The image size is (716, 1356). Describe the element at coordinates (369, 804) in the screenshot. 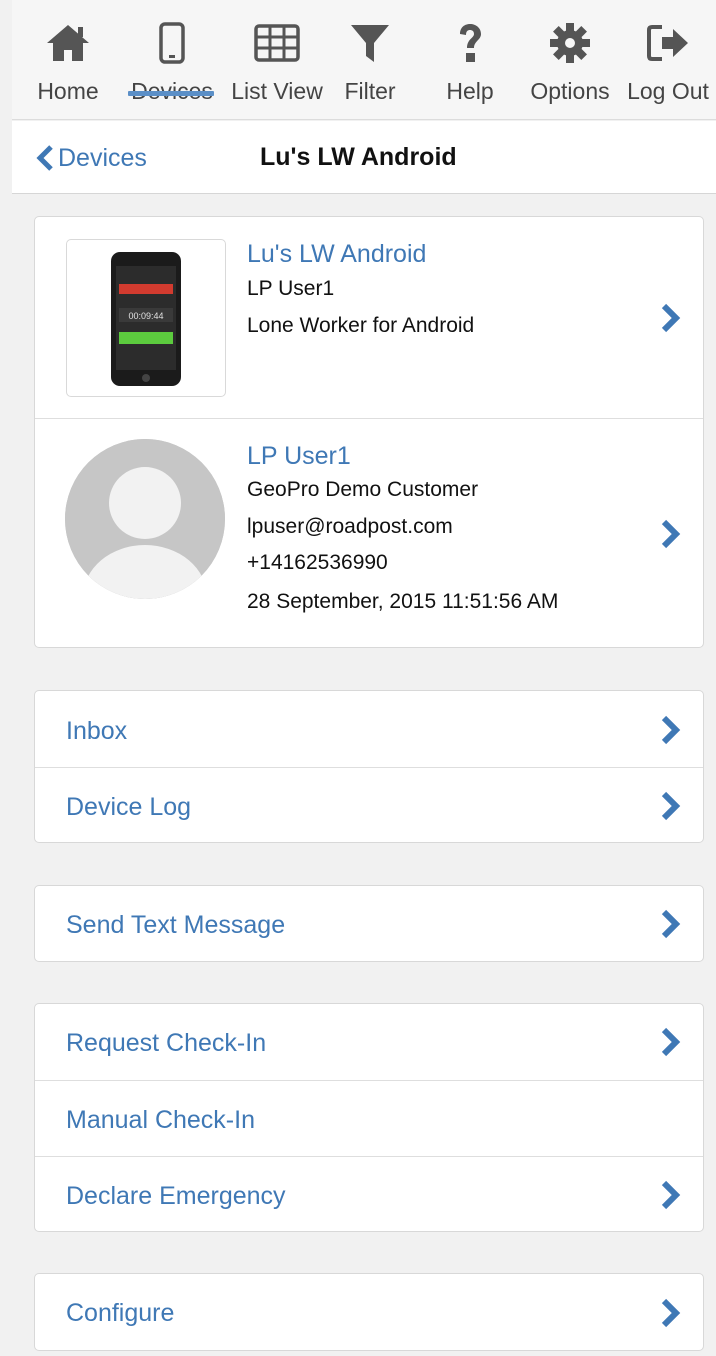

I see `device-log-row: Device Log` at that location.